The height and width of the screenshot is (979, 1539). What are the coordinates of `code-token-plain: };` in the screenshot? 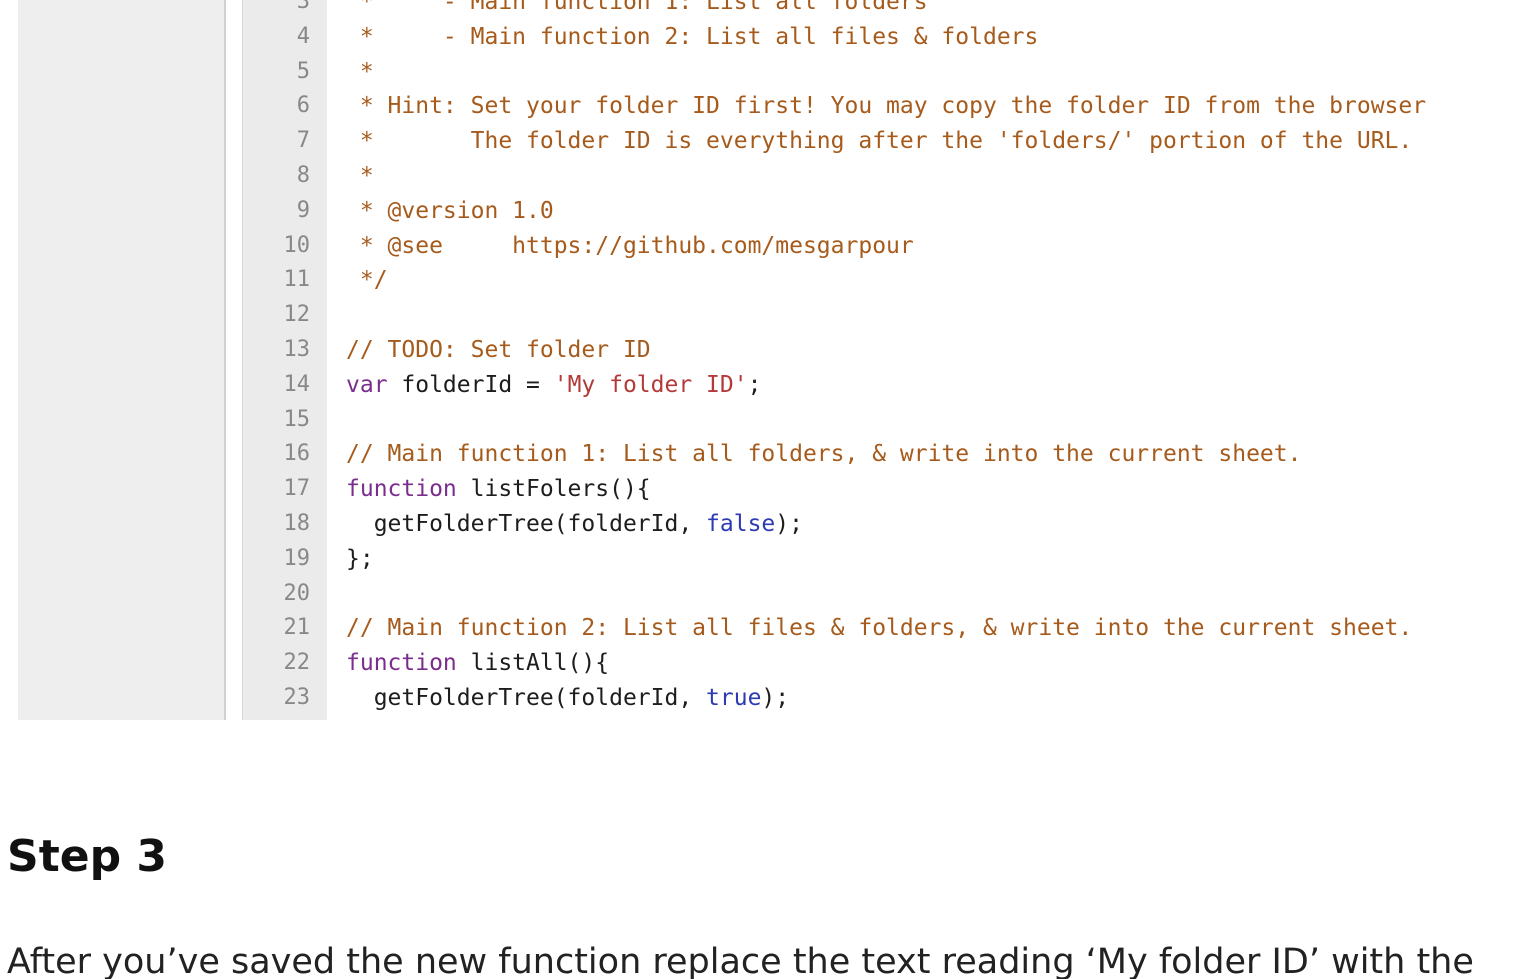 It's located at (360, 558).